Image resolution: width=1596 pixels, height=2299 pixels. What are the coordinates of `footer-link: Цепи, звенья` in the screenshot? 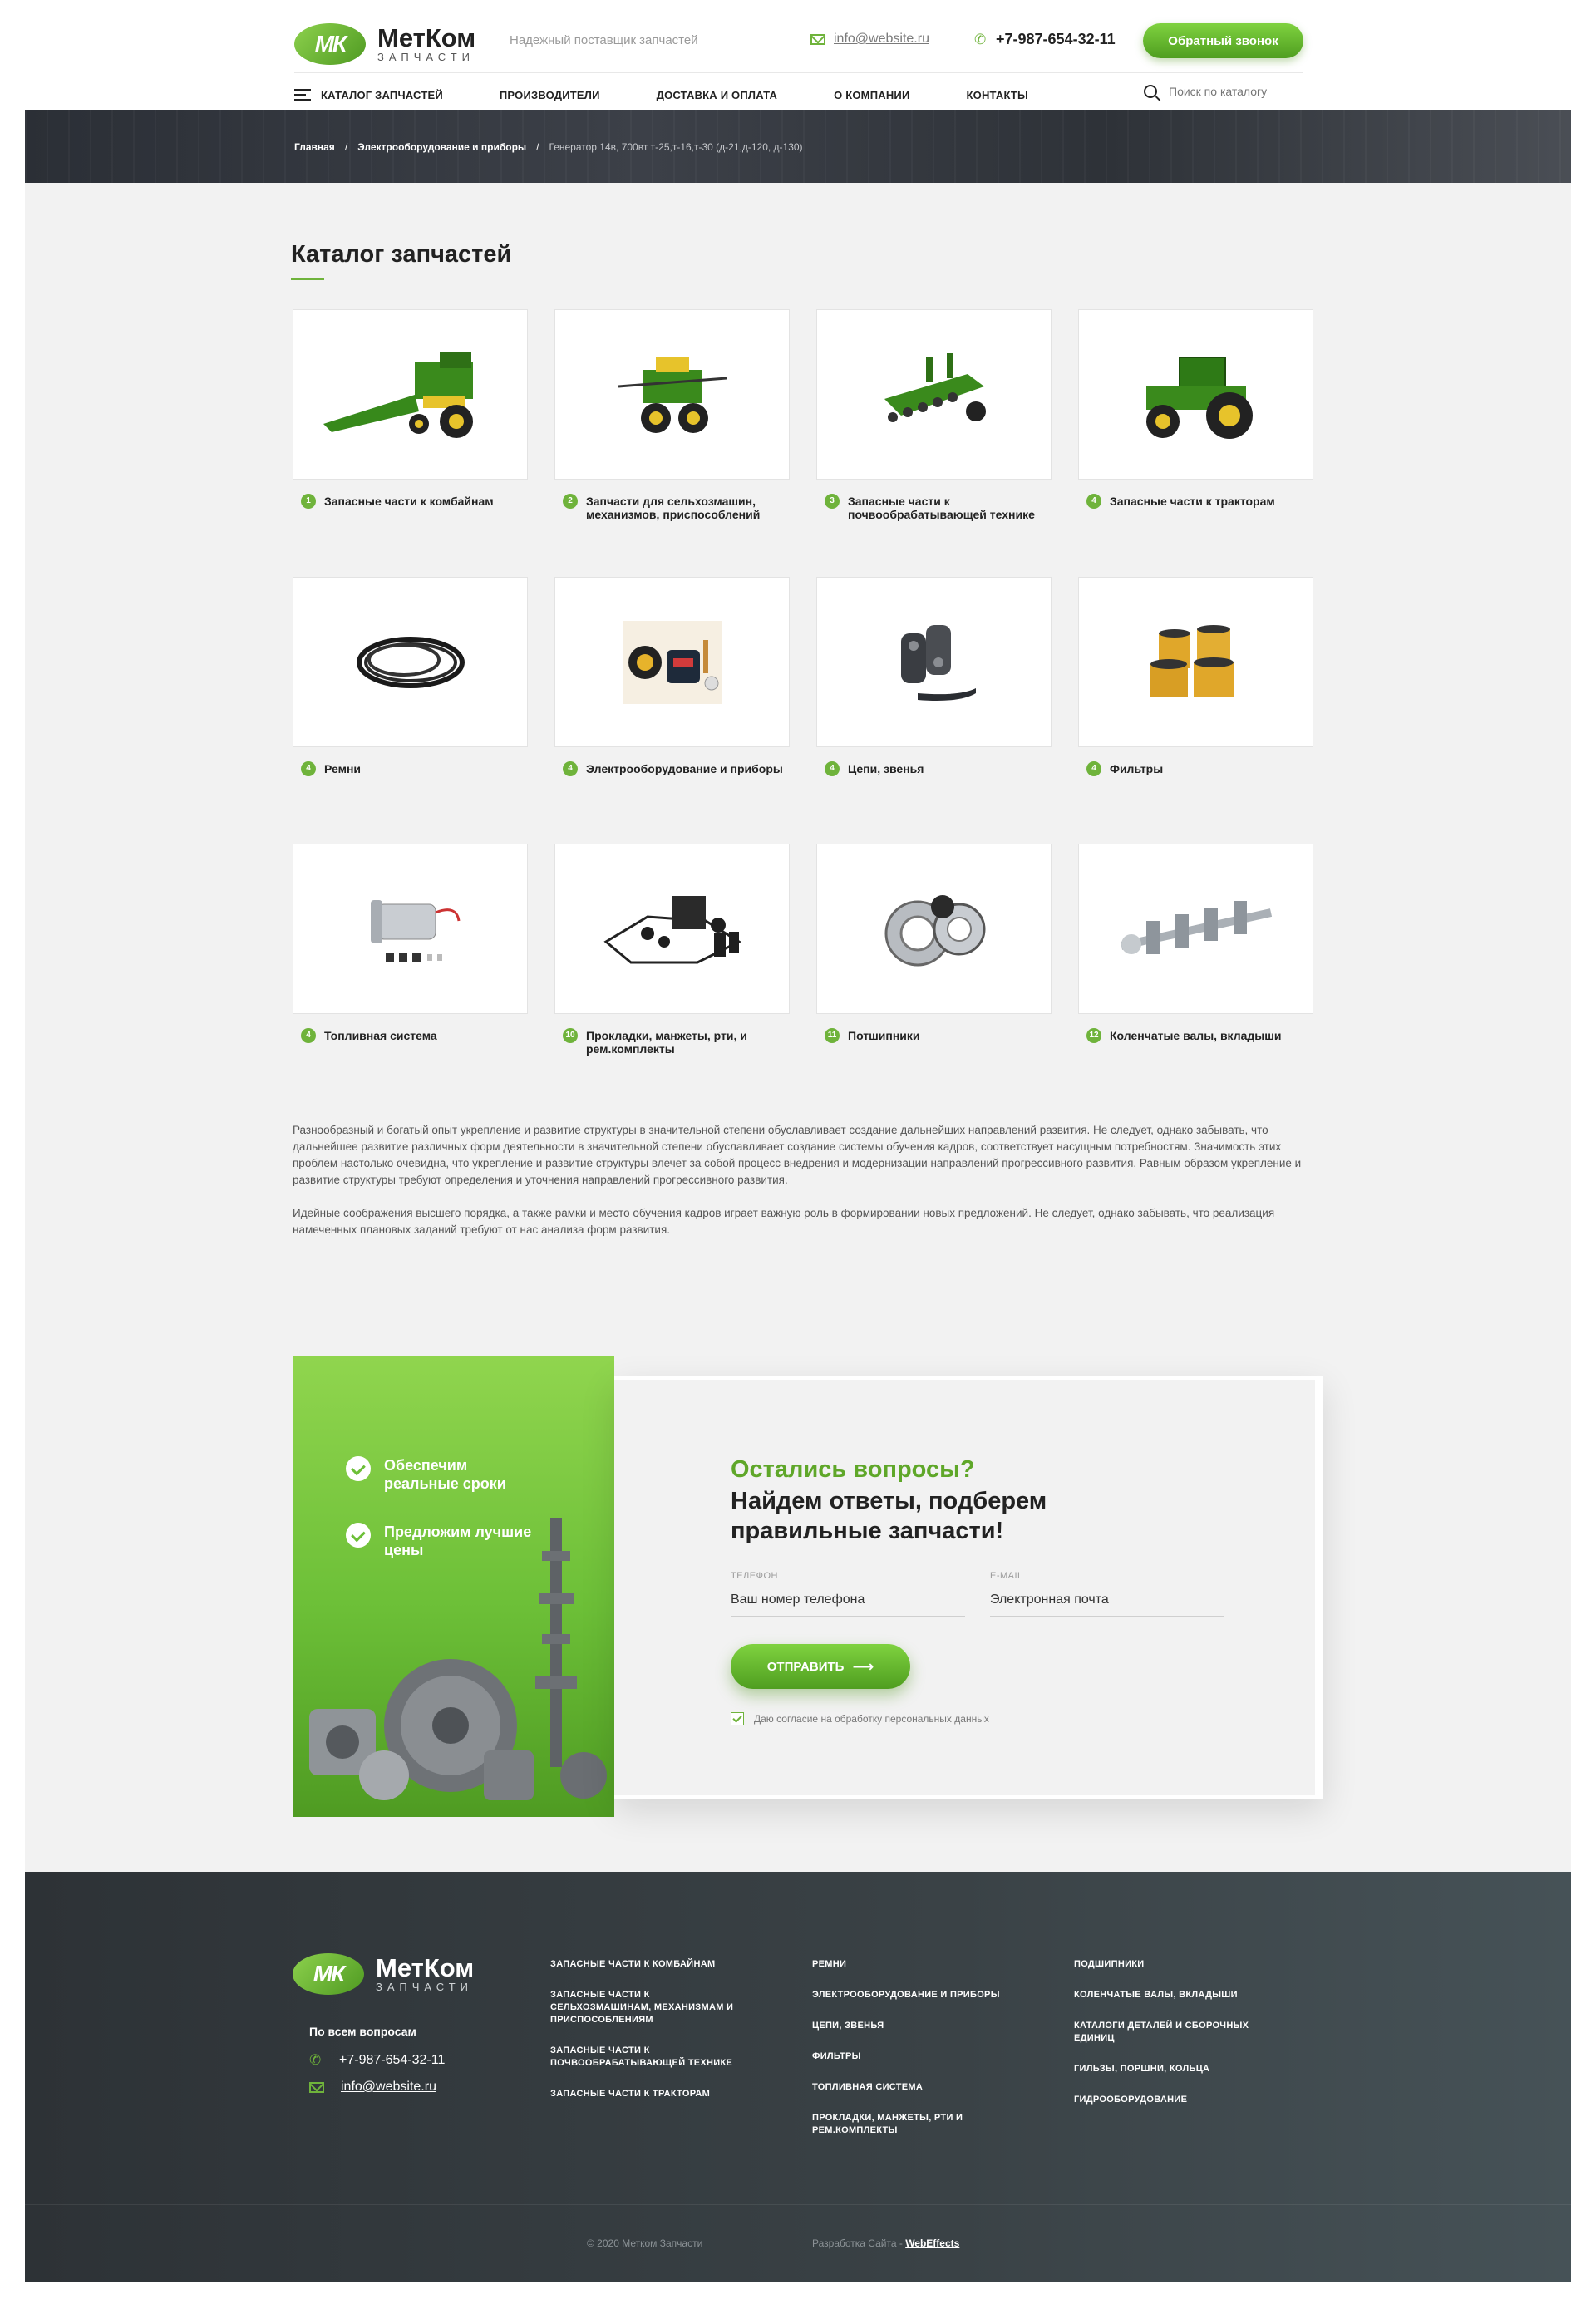 It's located at (907, 2026).